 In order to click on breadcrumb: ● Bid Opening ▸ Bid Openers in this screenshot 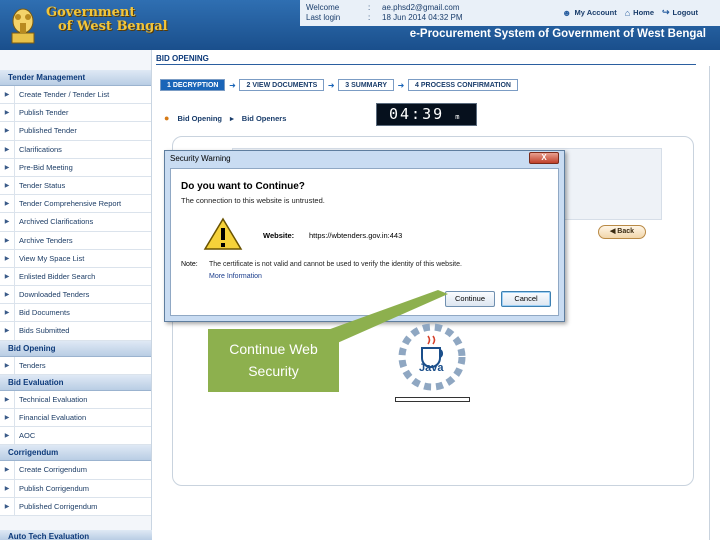, I will do `click(225, 118)`.